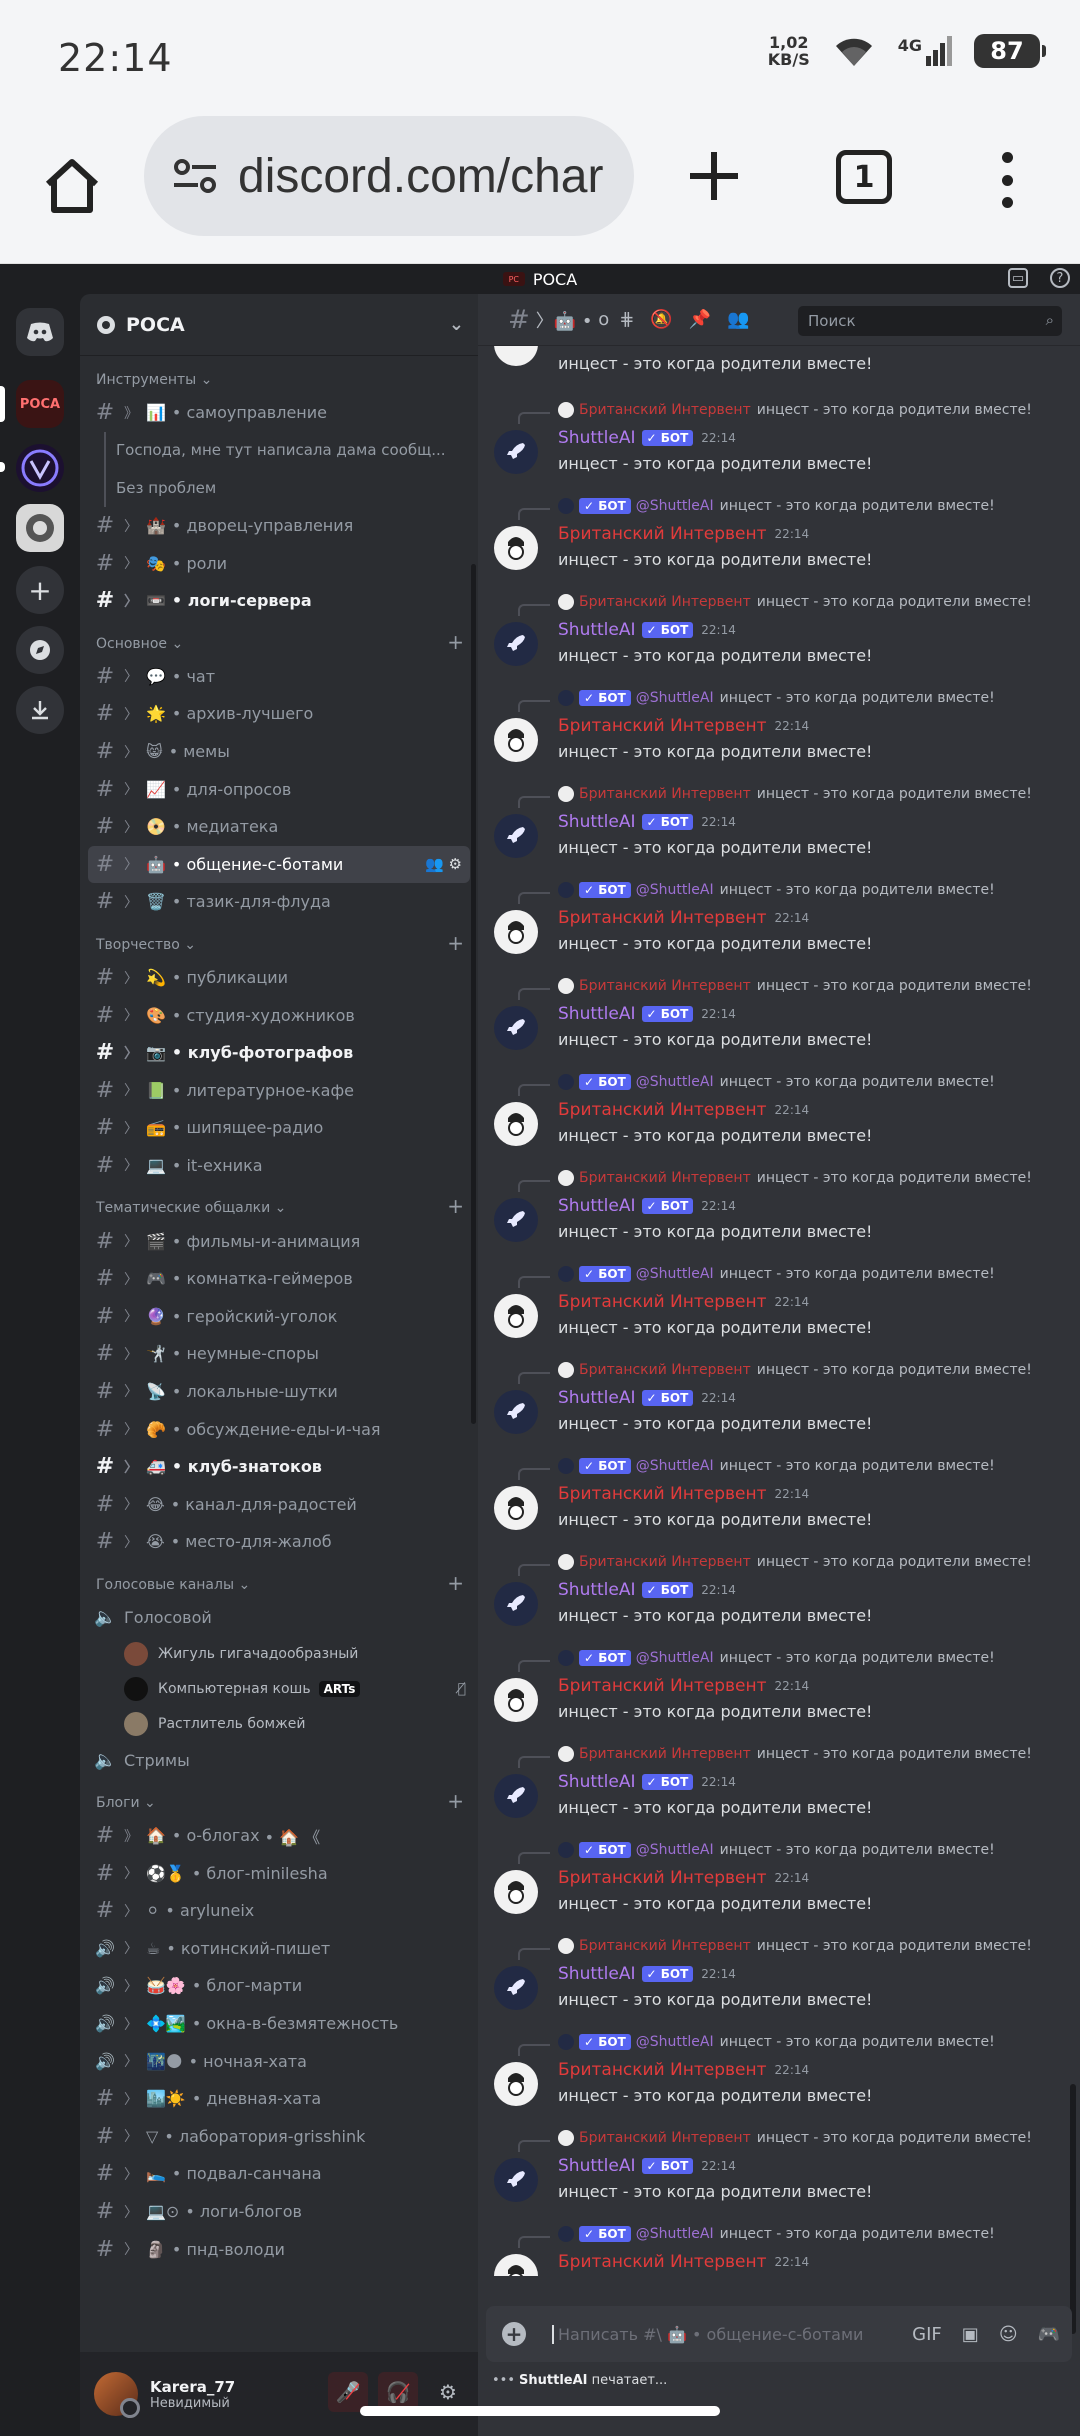 This screenshot has height=2436, width=1080. I want to click on channel-photo: # 〉 📷 • клуб-фотографов, so click(279, 1053).